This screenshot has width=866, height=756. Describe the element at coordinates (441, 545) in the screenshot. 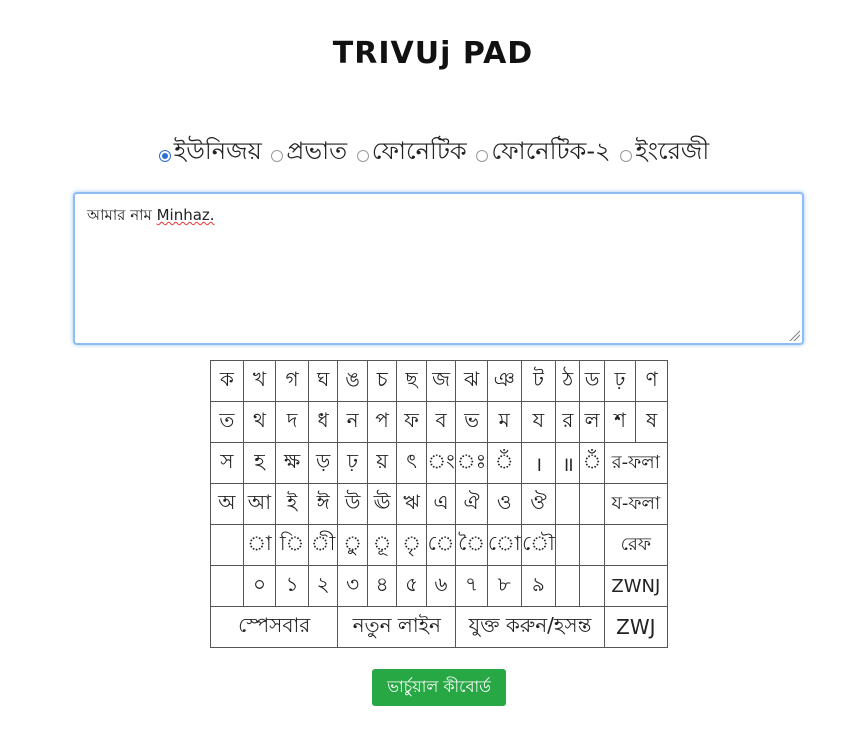

I see `keyboard-key: ে` at that location.